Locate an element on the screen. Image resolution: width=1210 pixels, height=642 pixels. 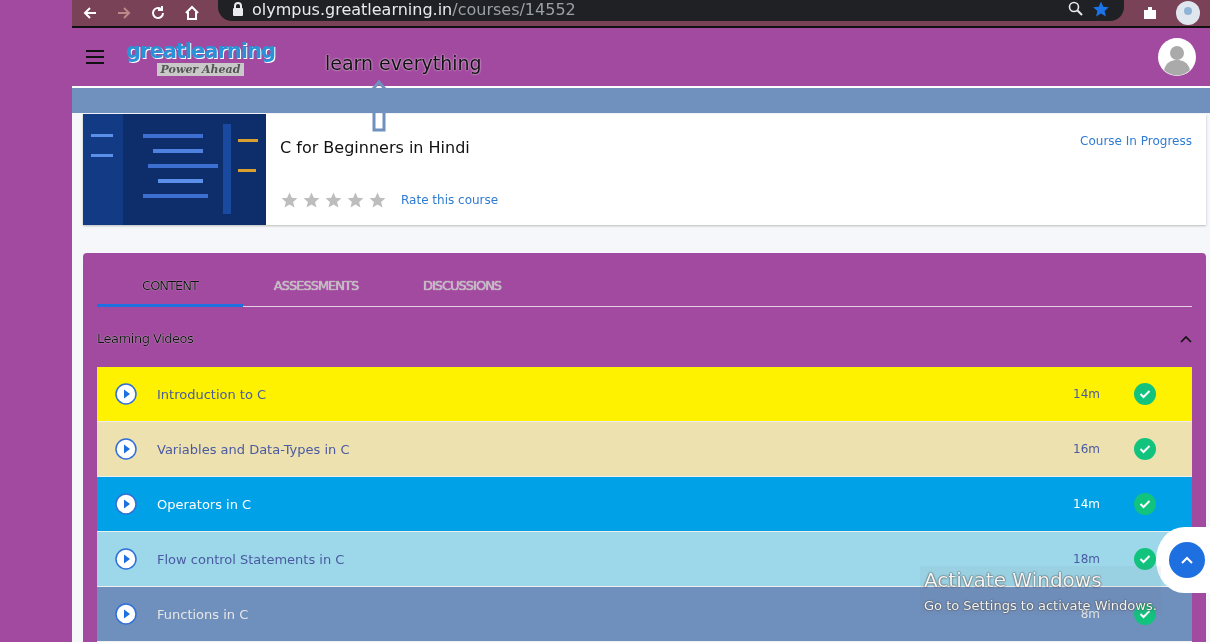
course-title: C for Beginners in Hindi is located at coordinates (375, 147).